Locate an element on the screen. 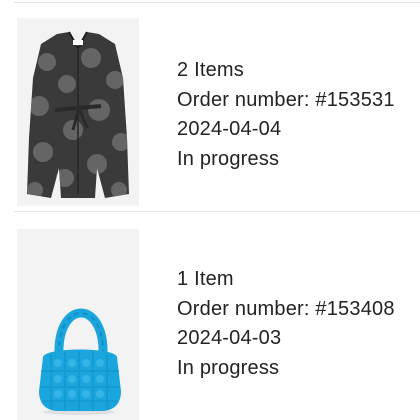 The width and height of the screenshot is (420, 420). order-date: 2024-04-03 is located at coordinates (229, 338).